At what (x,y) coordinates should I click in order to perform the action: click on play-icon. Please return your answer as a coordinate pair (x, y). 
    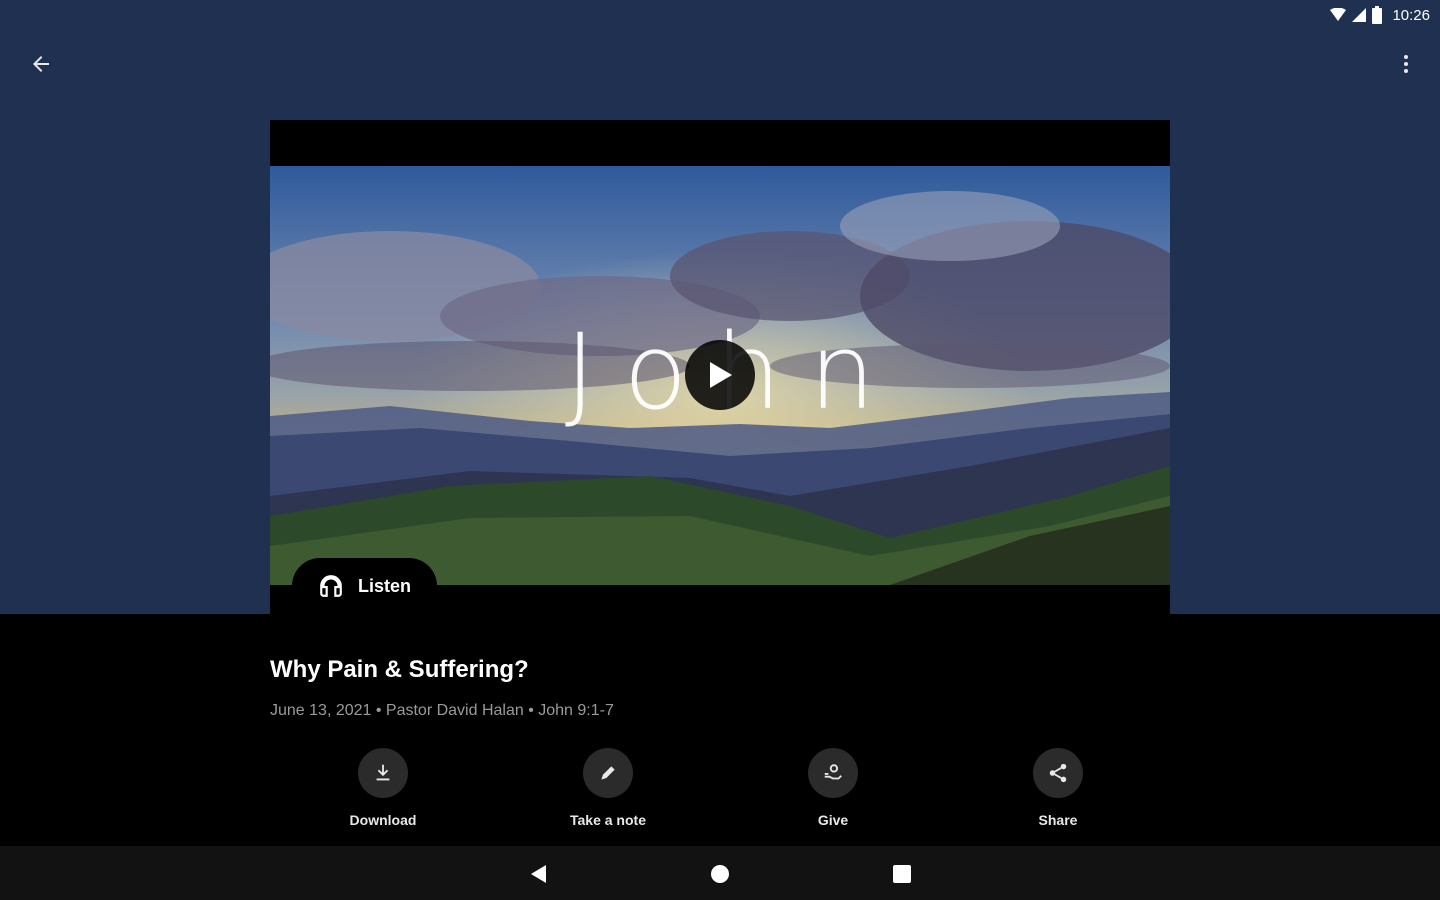
    Looking at the image, I should click on (721, 375).